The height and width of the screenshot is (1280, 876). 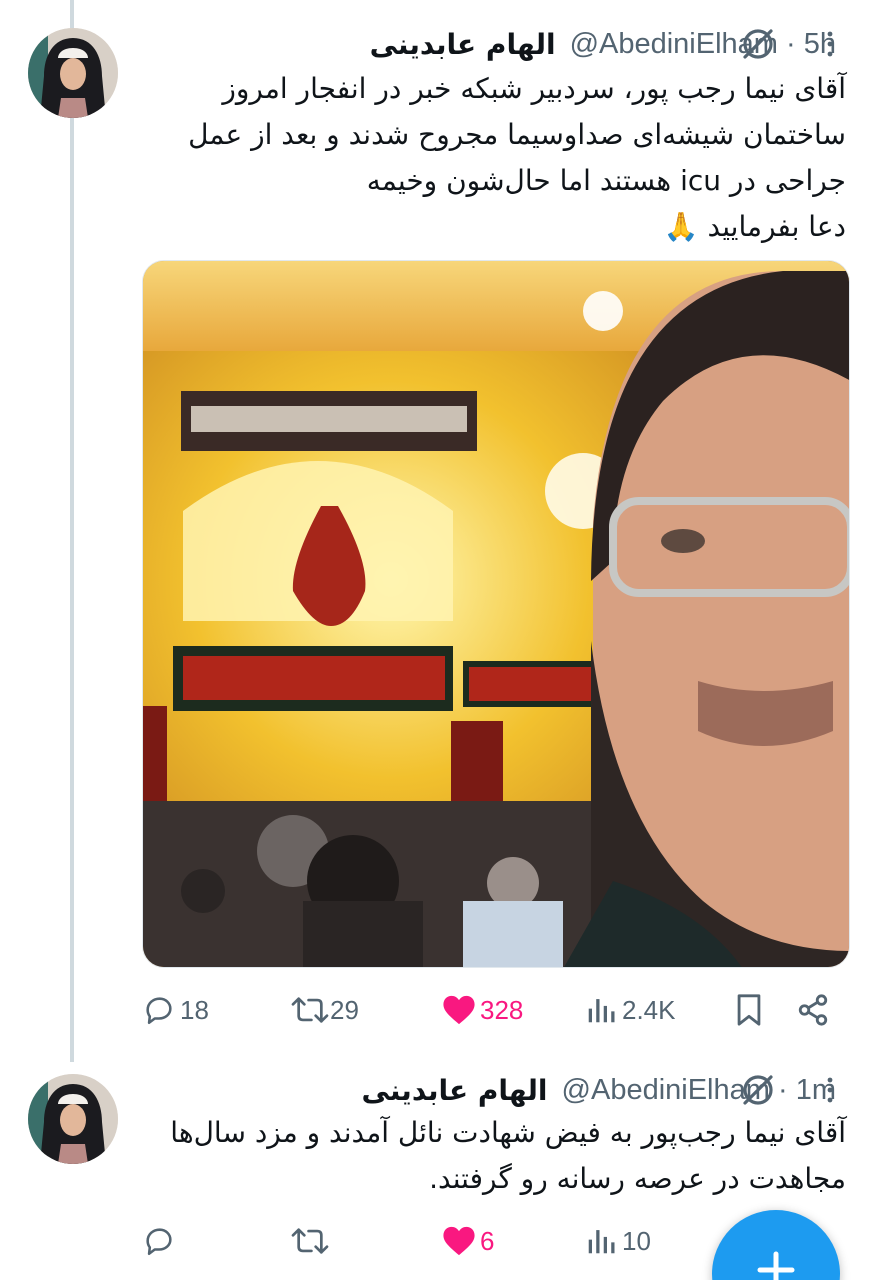 I want to click on retweet-button: 29, so click(x=324, y=1010).